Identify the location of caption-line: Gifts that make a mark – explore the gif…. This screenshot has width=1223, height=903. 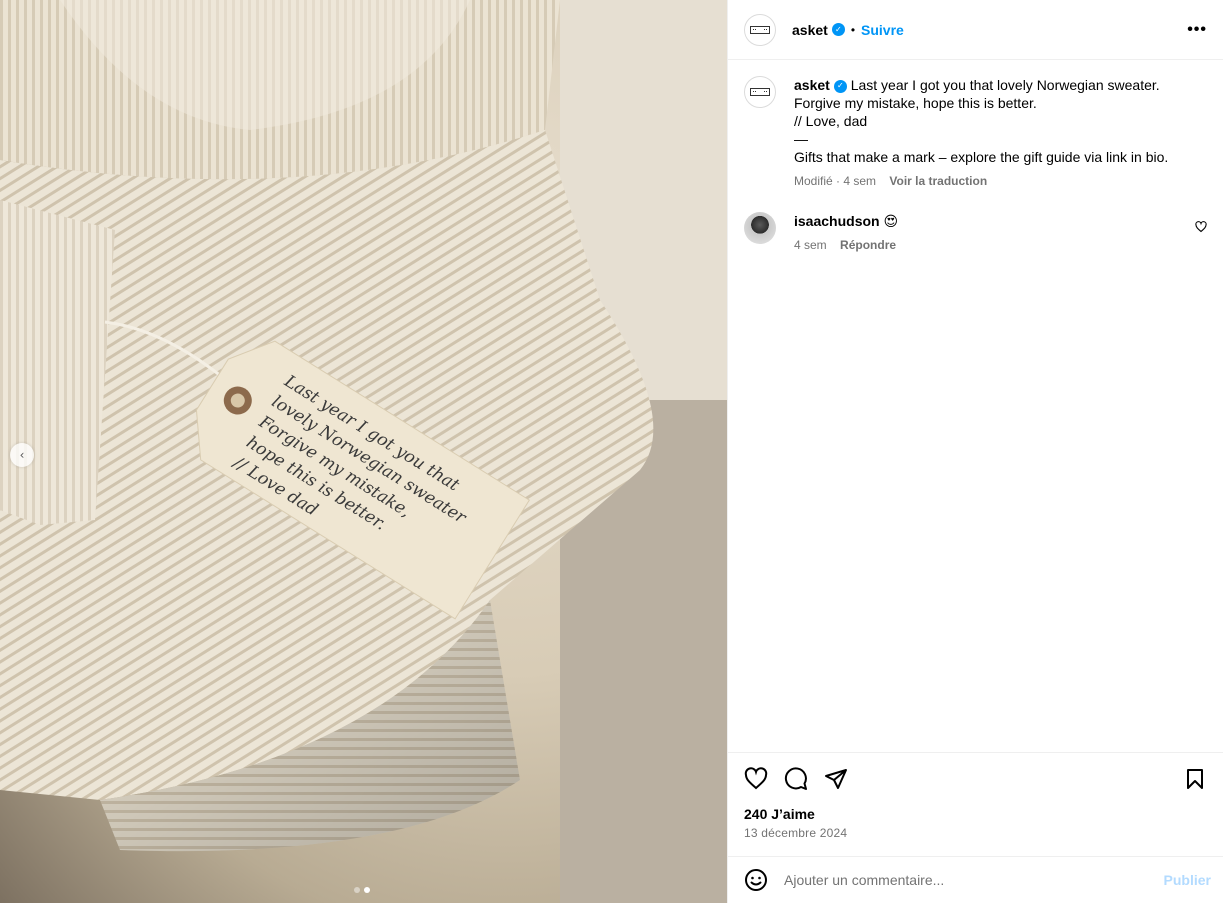
(981, 157).